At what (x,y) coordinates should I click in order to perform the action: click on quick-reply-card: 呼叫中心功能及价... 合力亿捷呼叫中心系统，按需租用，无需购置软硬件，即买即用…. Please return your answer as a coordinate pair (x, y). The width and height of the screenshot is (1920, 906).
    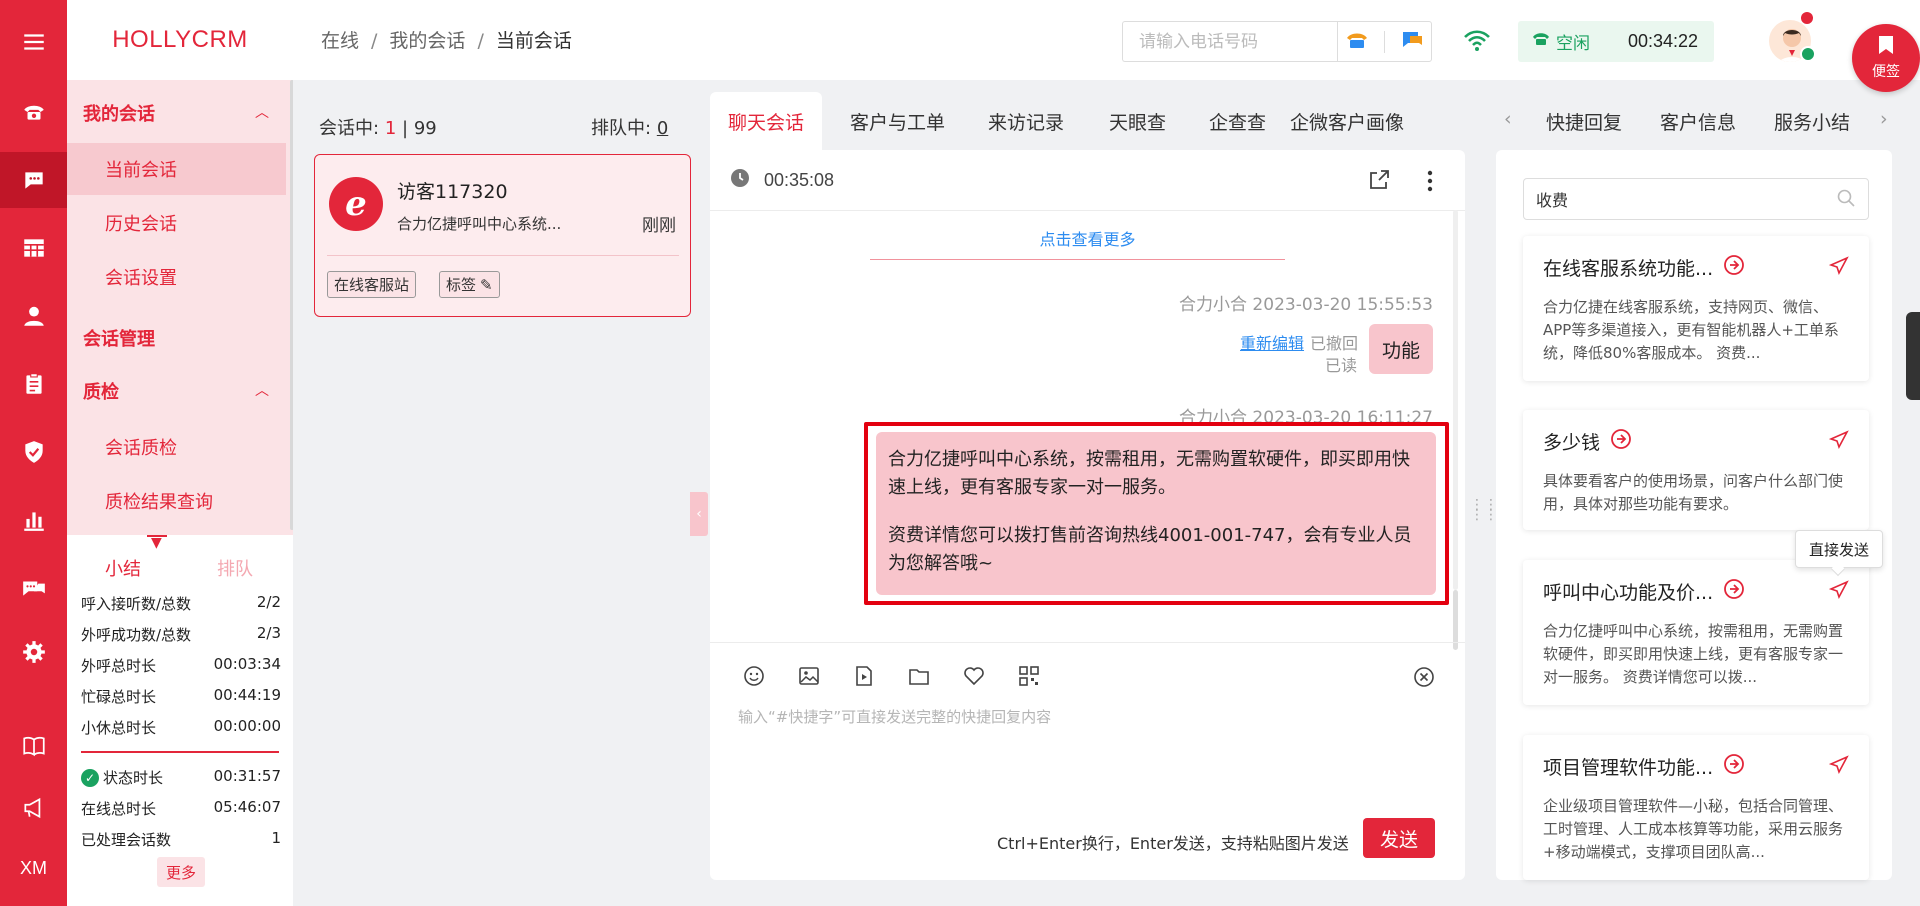
    Looking at the image, I should click on (1696, 632).